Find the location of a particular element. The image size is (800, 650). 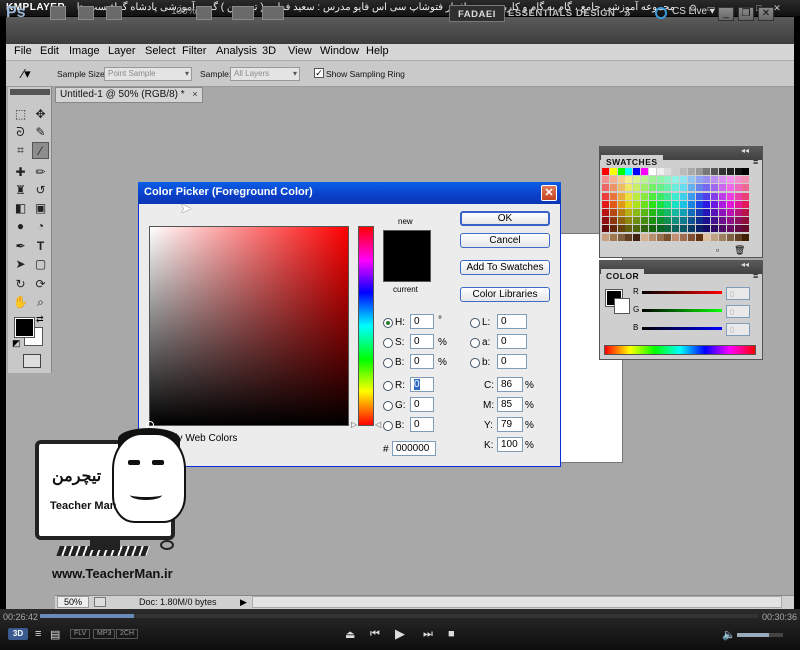

zoom-level-dropdown: 100% is located at coordinates (184, 11).